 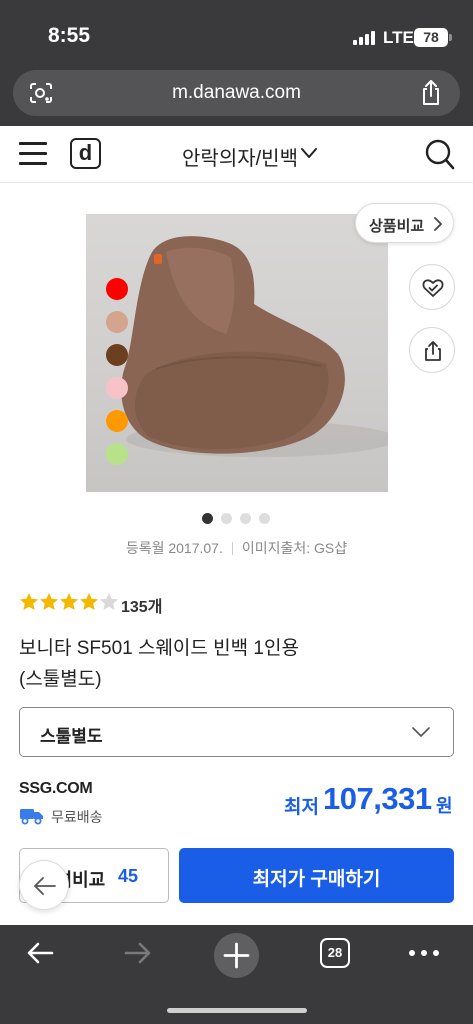 What do you see at coordinates (85, 153) in the screenshot?
I see `danawa-logo: d` at bounding box center [85, 153].